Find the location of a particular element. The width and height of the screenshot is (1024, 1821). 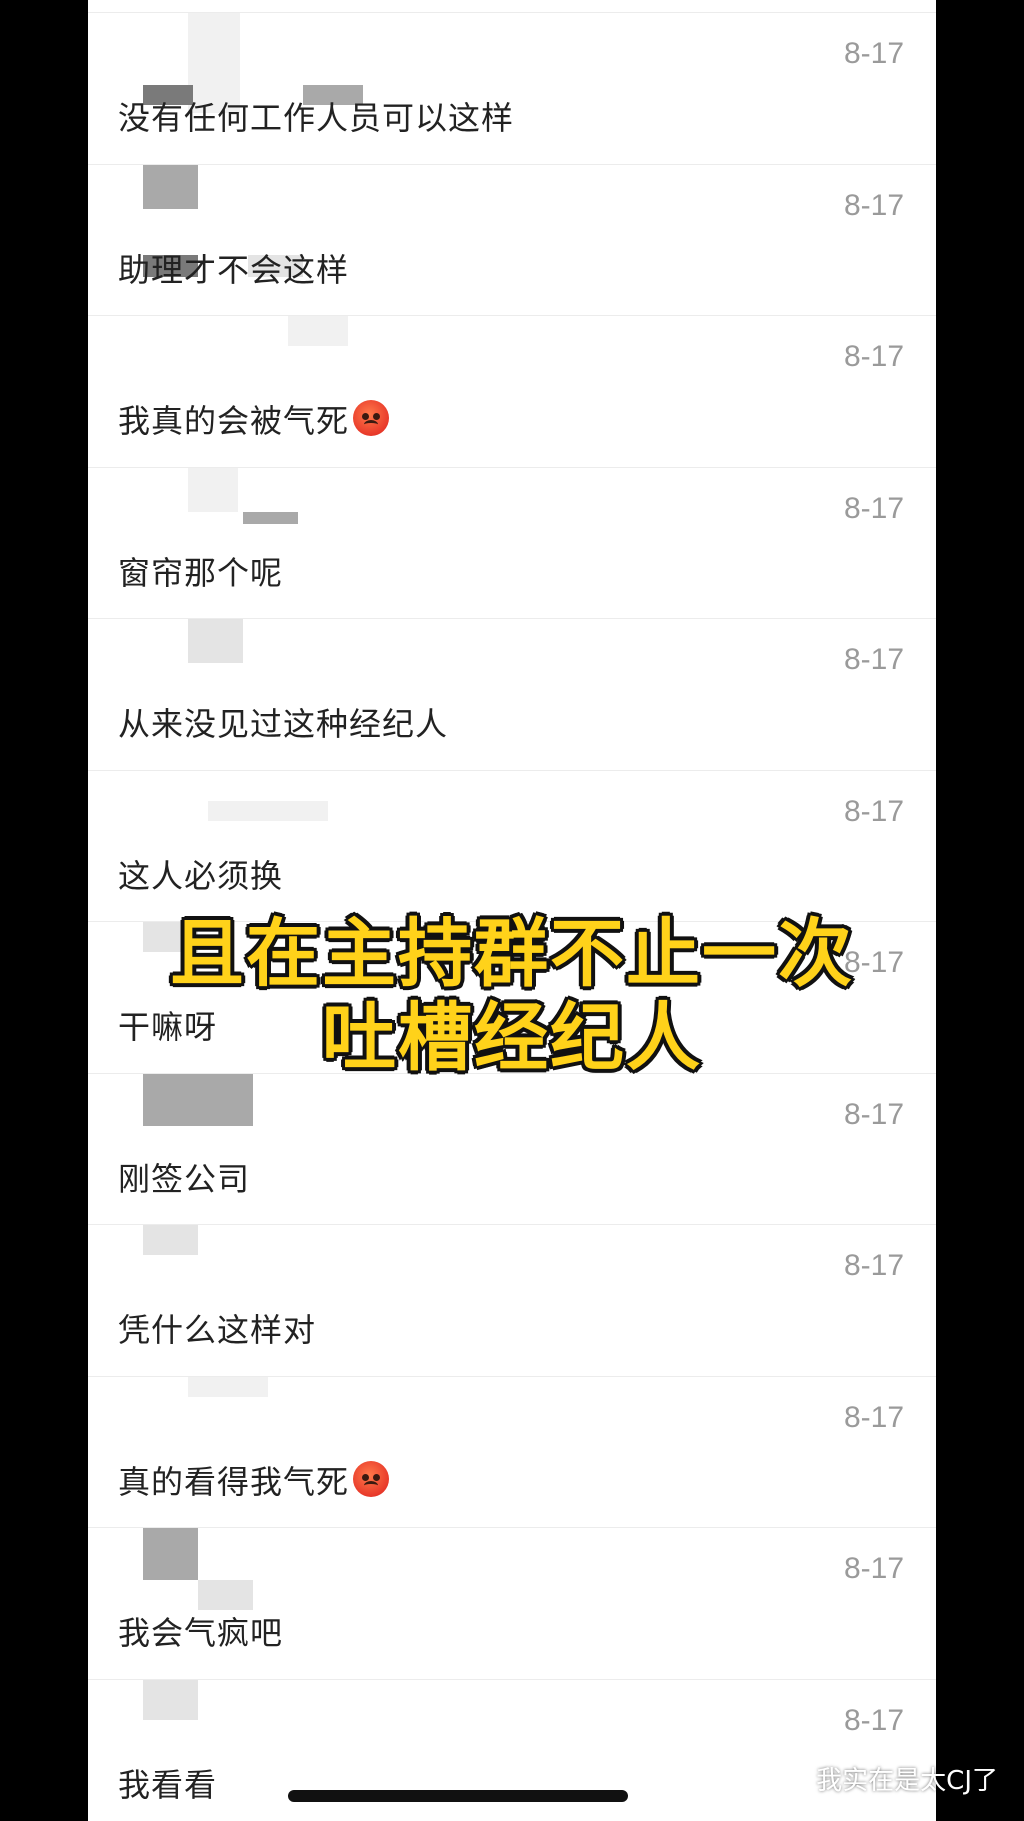

message-text: 我看看 is located at coordinates (167, 1783).